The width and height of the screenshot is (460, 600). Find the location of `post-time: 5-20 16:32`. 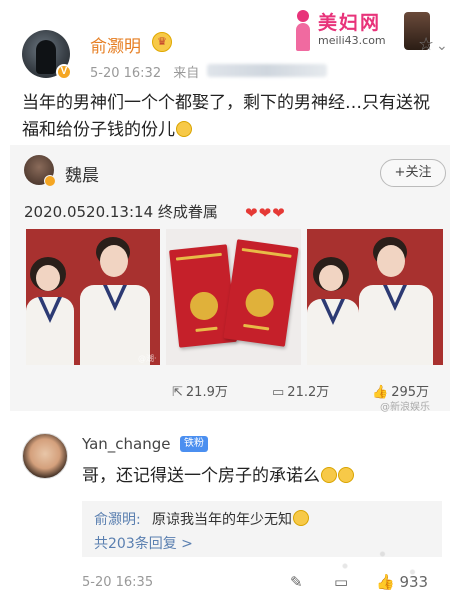

post-time: 5-20 16:32 is located at coordinates (126, 73).